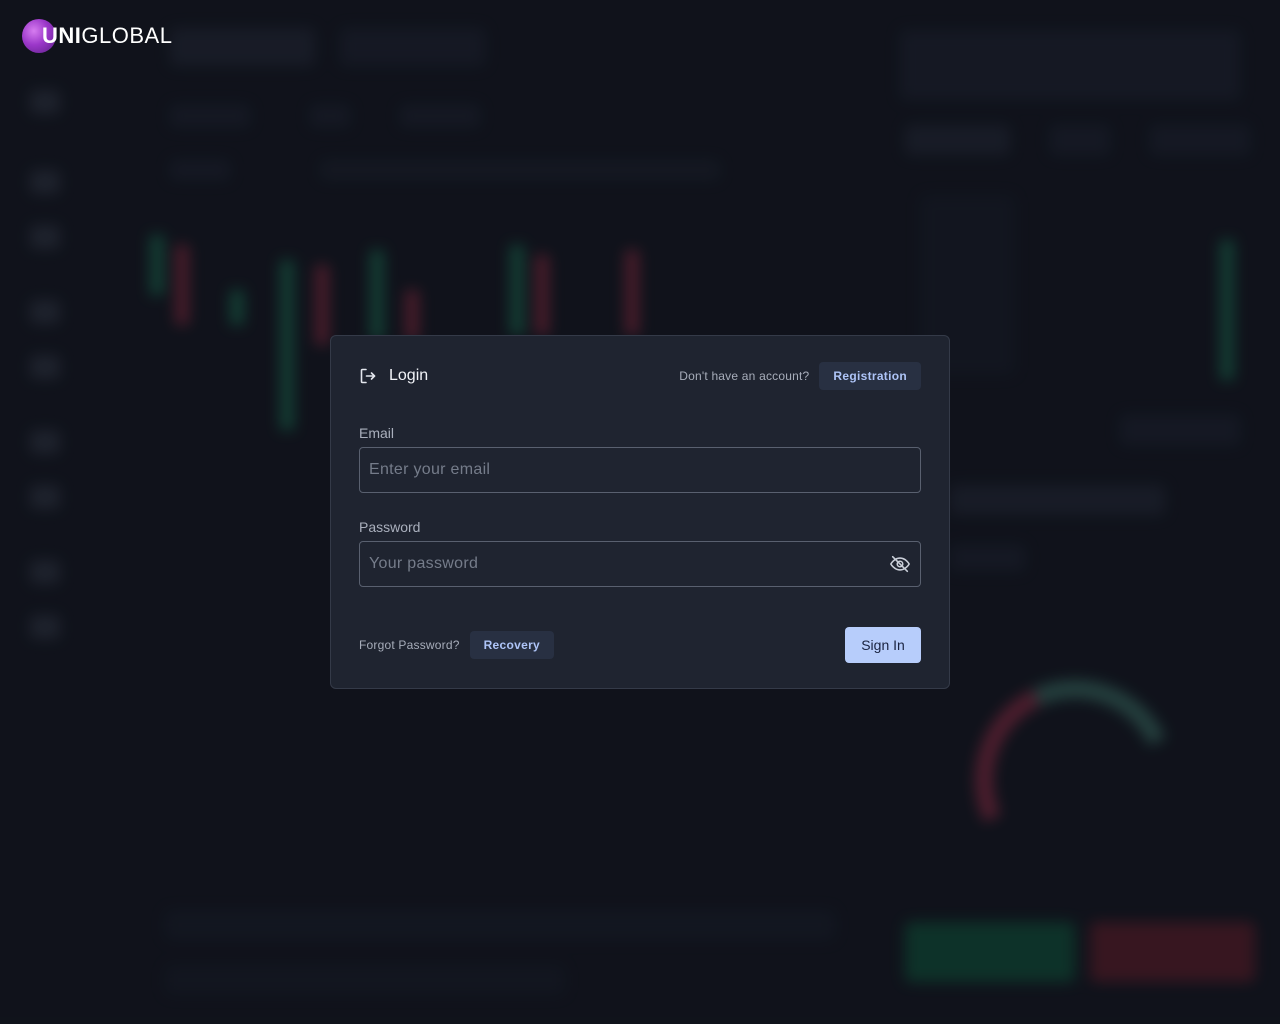 The height and width of the screenshot is (1024, 1280). Describe the element at coordinates (870, 376) in the screenshot. I see `registration-button: Registration` at that location.